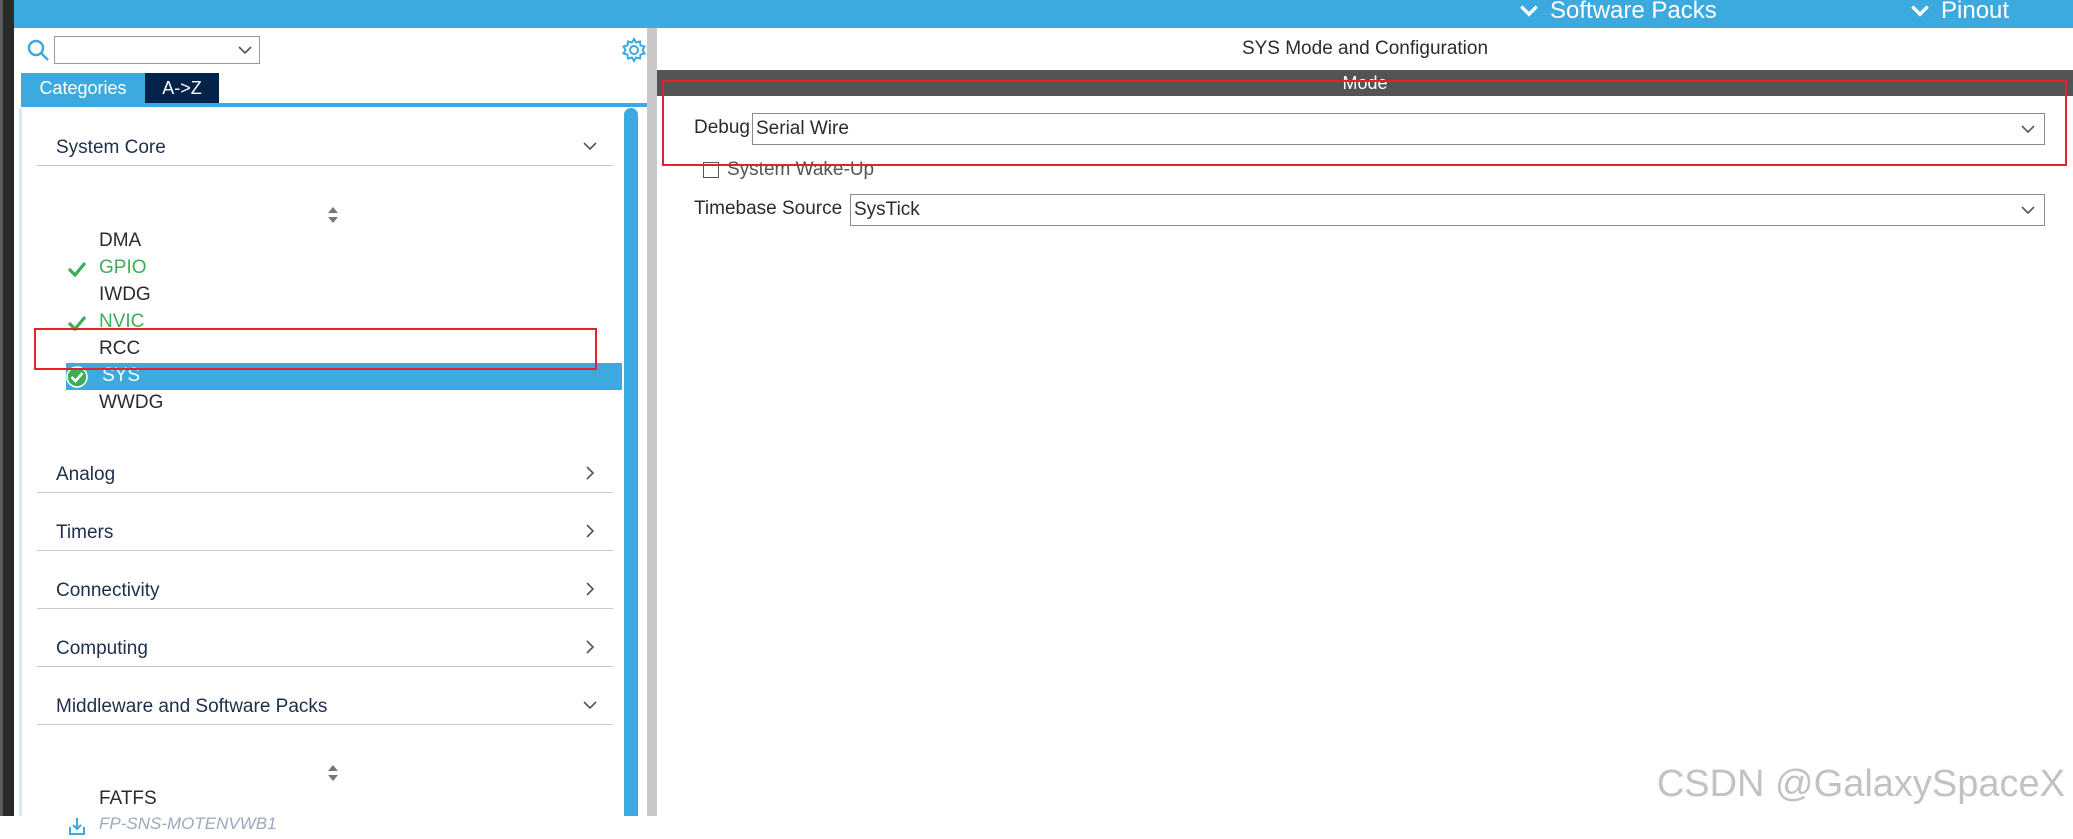  I want to click on software-packs-menu: Software Packs, so click(1617, 12).